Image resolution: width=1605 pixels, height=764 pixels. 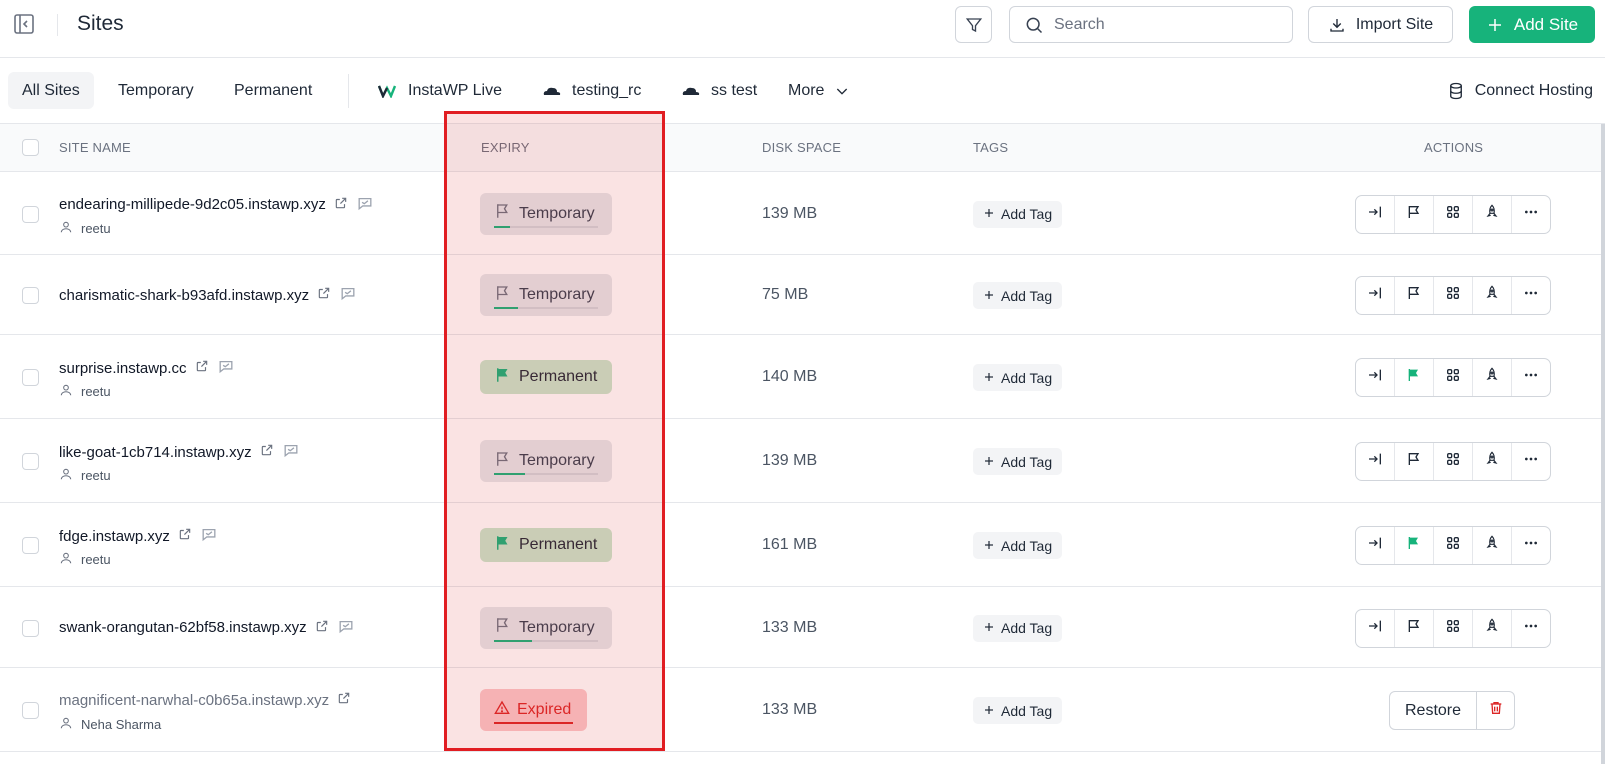 What do you see at coordinates (183, 627) in the screenshot?
I see `site-name-link: swank-orangutan-62bf58.instawp.xyz` at bounding box center [183, 627].